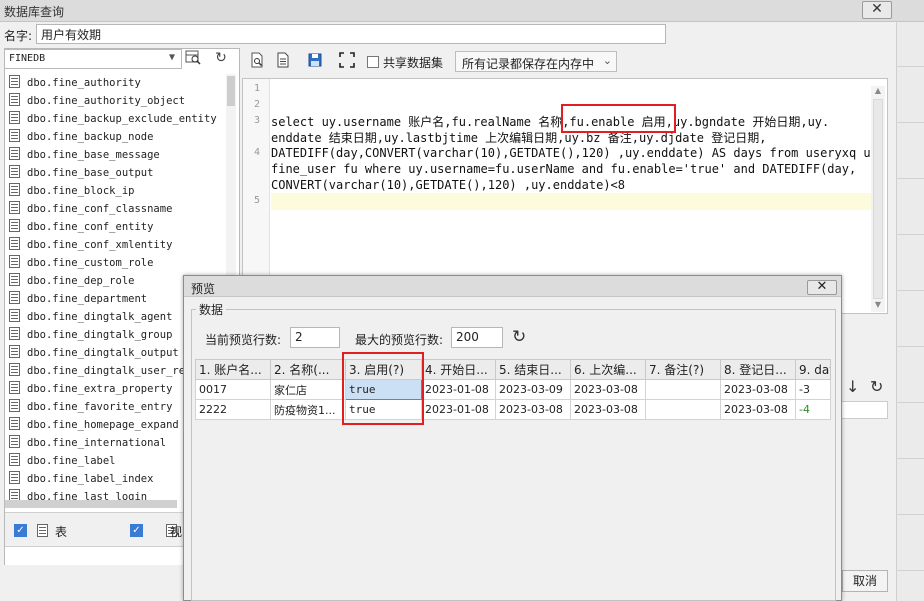  Describe the element at coordinates (20, 530) in the screenshot. I see `tables-checkbox: ✓` at that location.